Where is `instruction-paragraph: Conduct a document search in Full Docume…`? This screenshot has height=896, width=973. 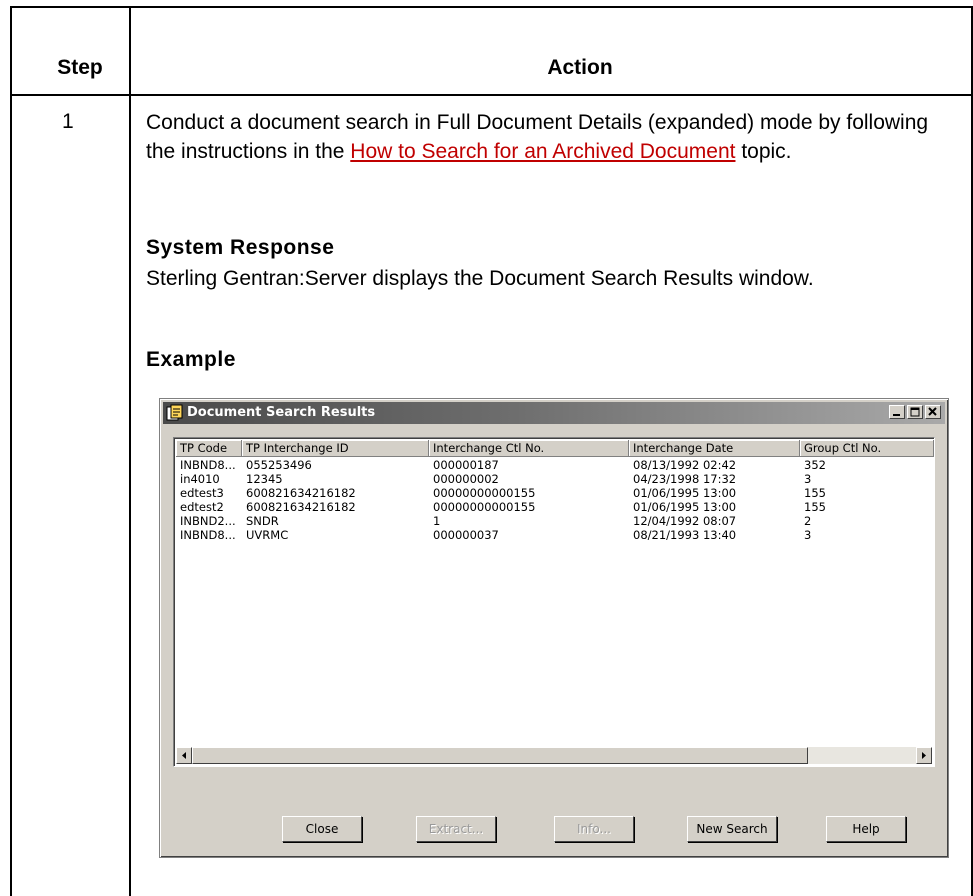 instruction-paragraph: Conduct a document search in Full Docume… is located at coordinates (551, 137).